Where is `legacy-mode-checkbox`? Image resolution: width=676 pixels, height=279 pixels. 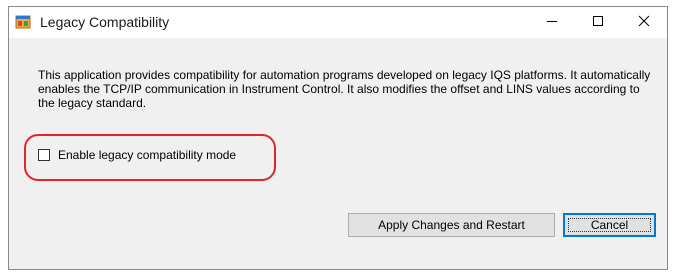 legacy-mode-checkbox is located at coordinates (44, 155).